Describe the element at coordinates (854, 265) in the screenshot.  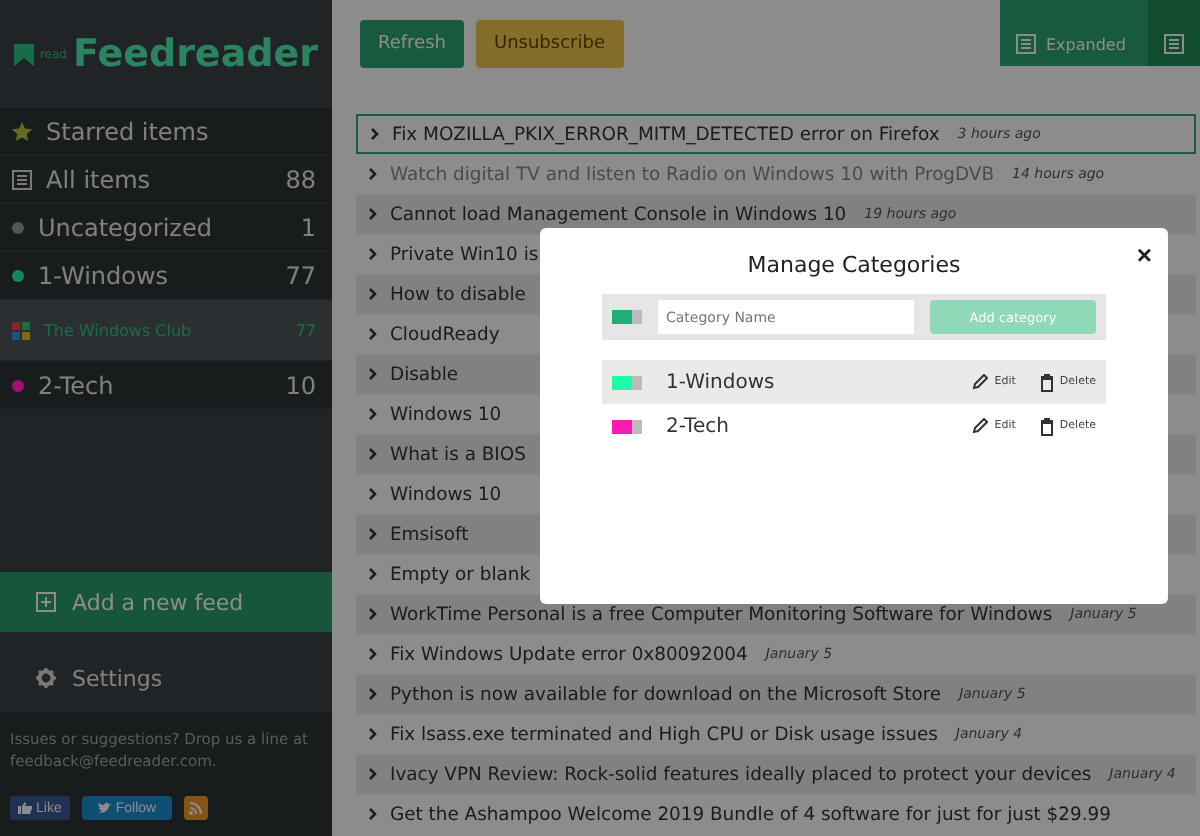
I see `dialog-title: Manage Categories` at that location.